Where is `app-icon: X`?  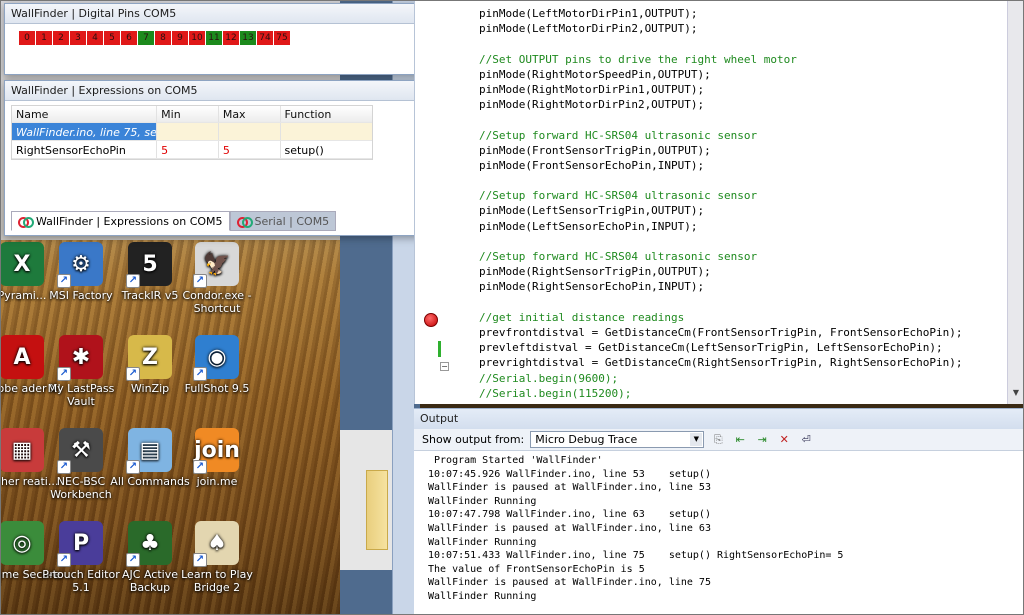 app-icon: X is located at coordinates (22, 264).